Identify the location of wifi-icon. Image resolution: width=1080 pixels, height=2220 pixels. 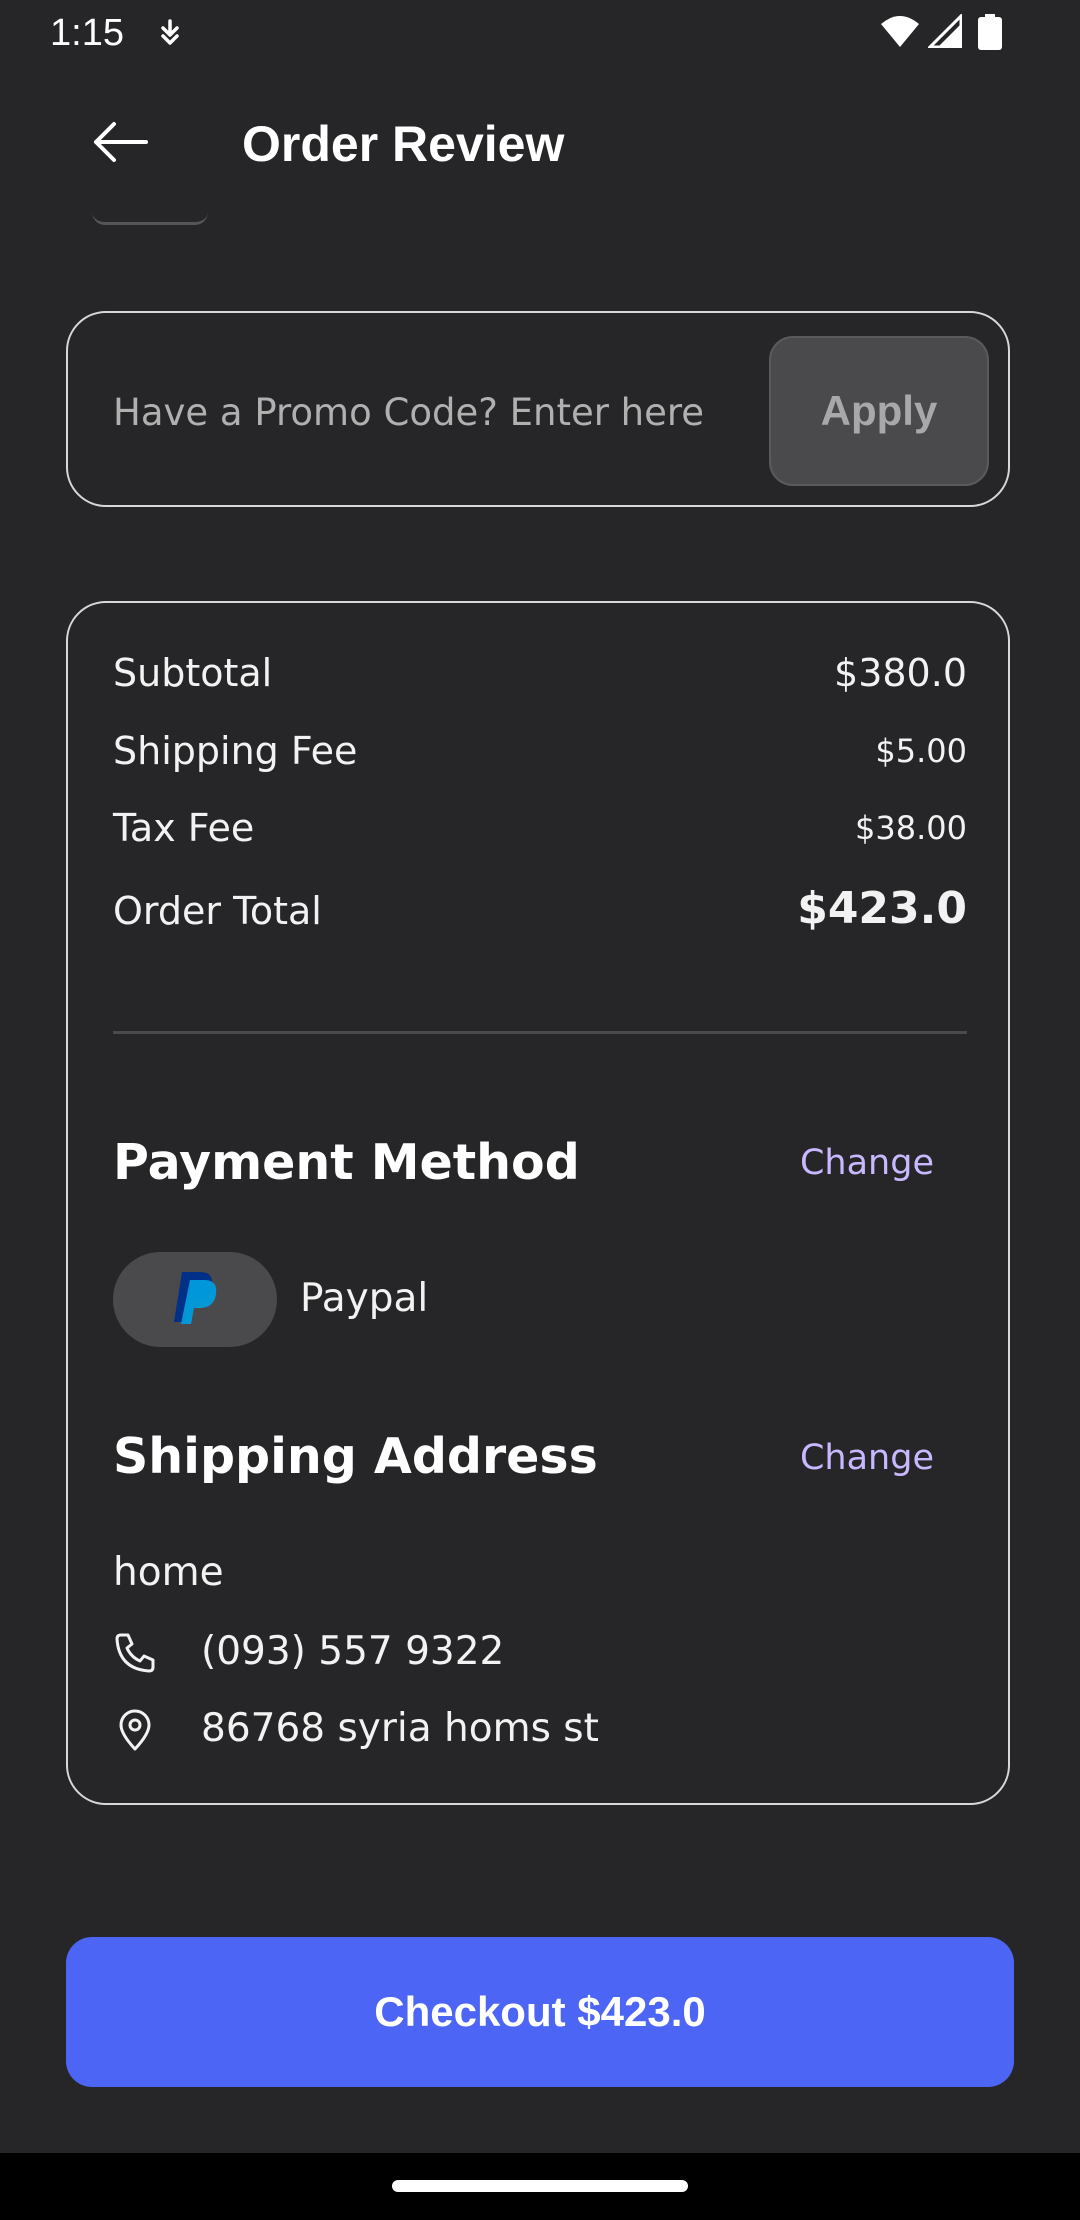
(900, 33).